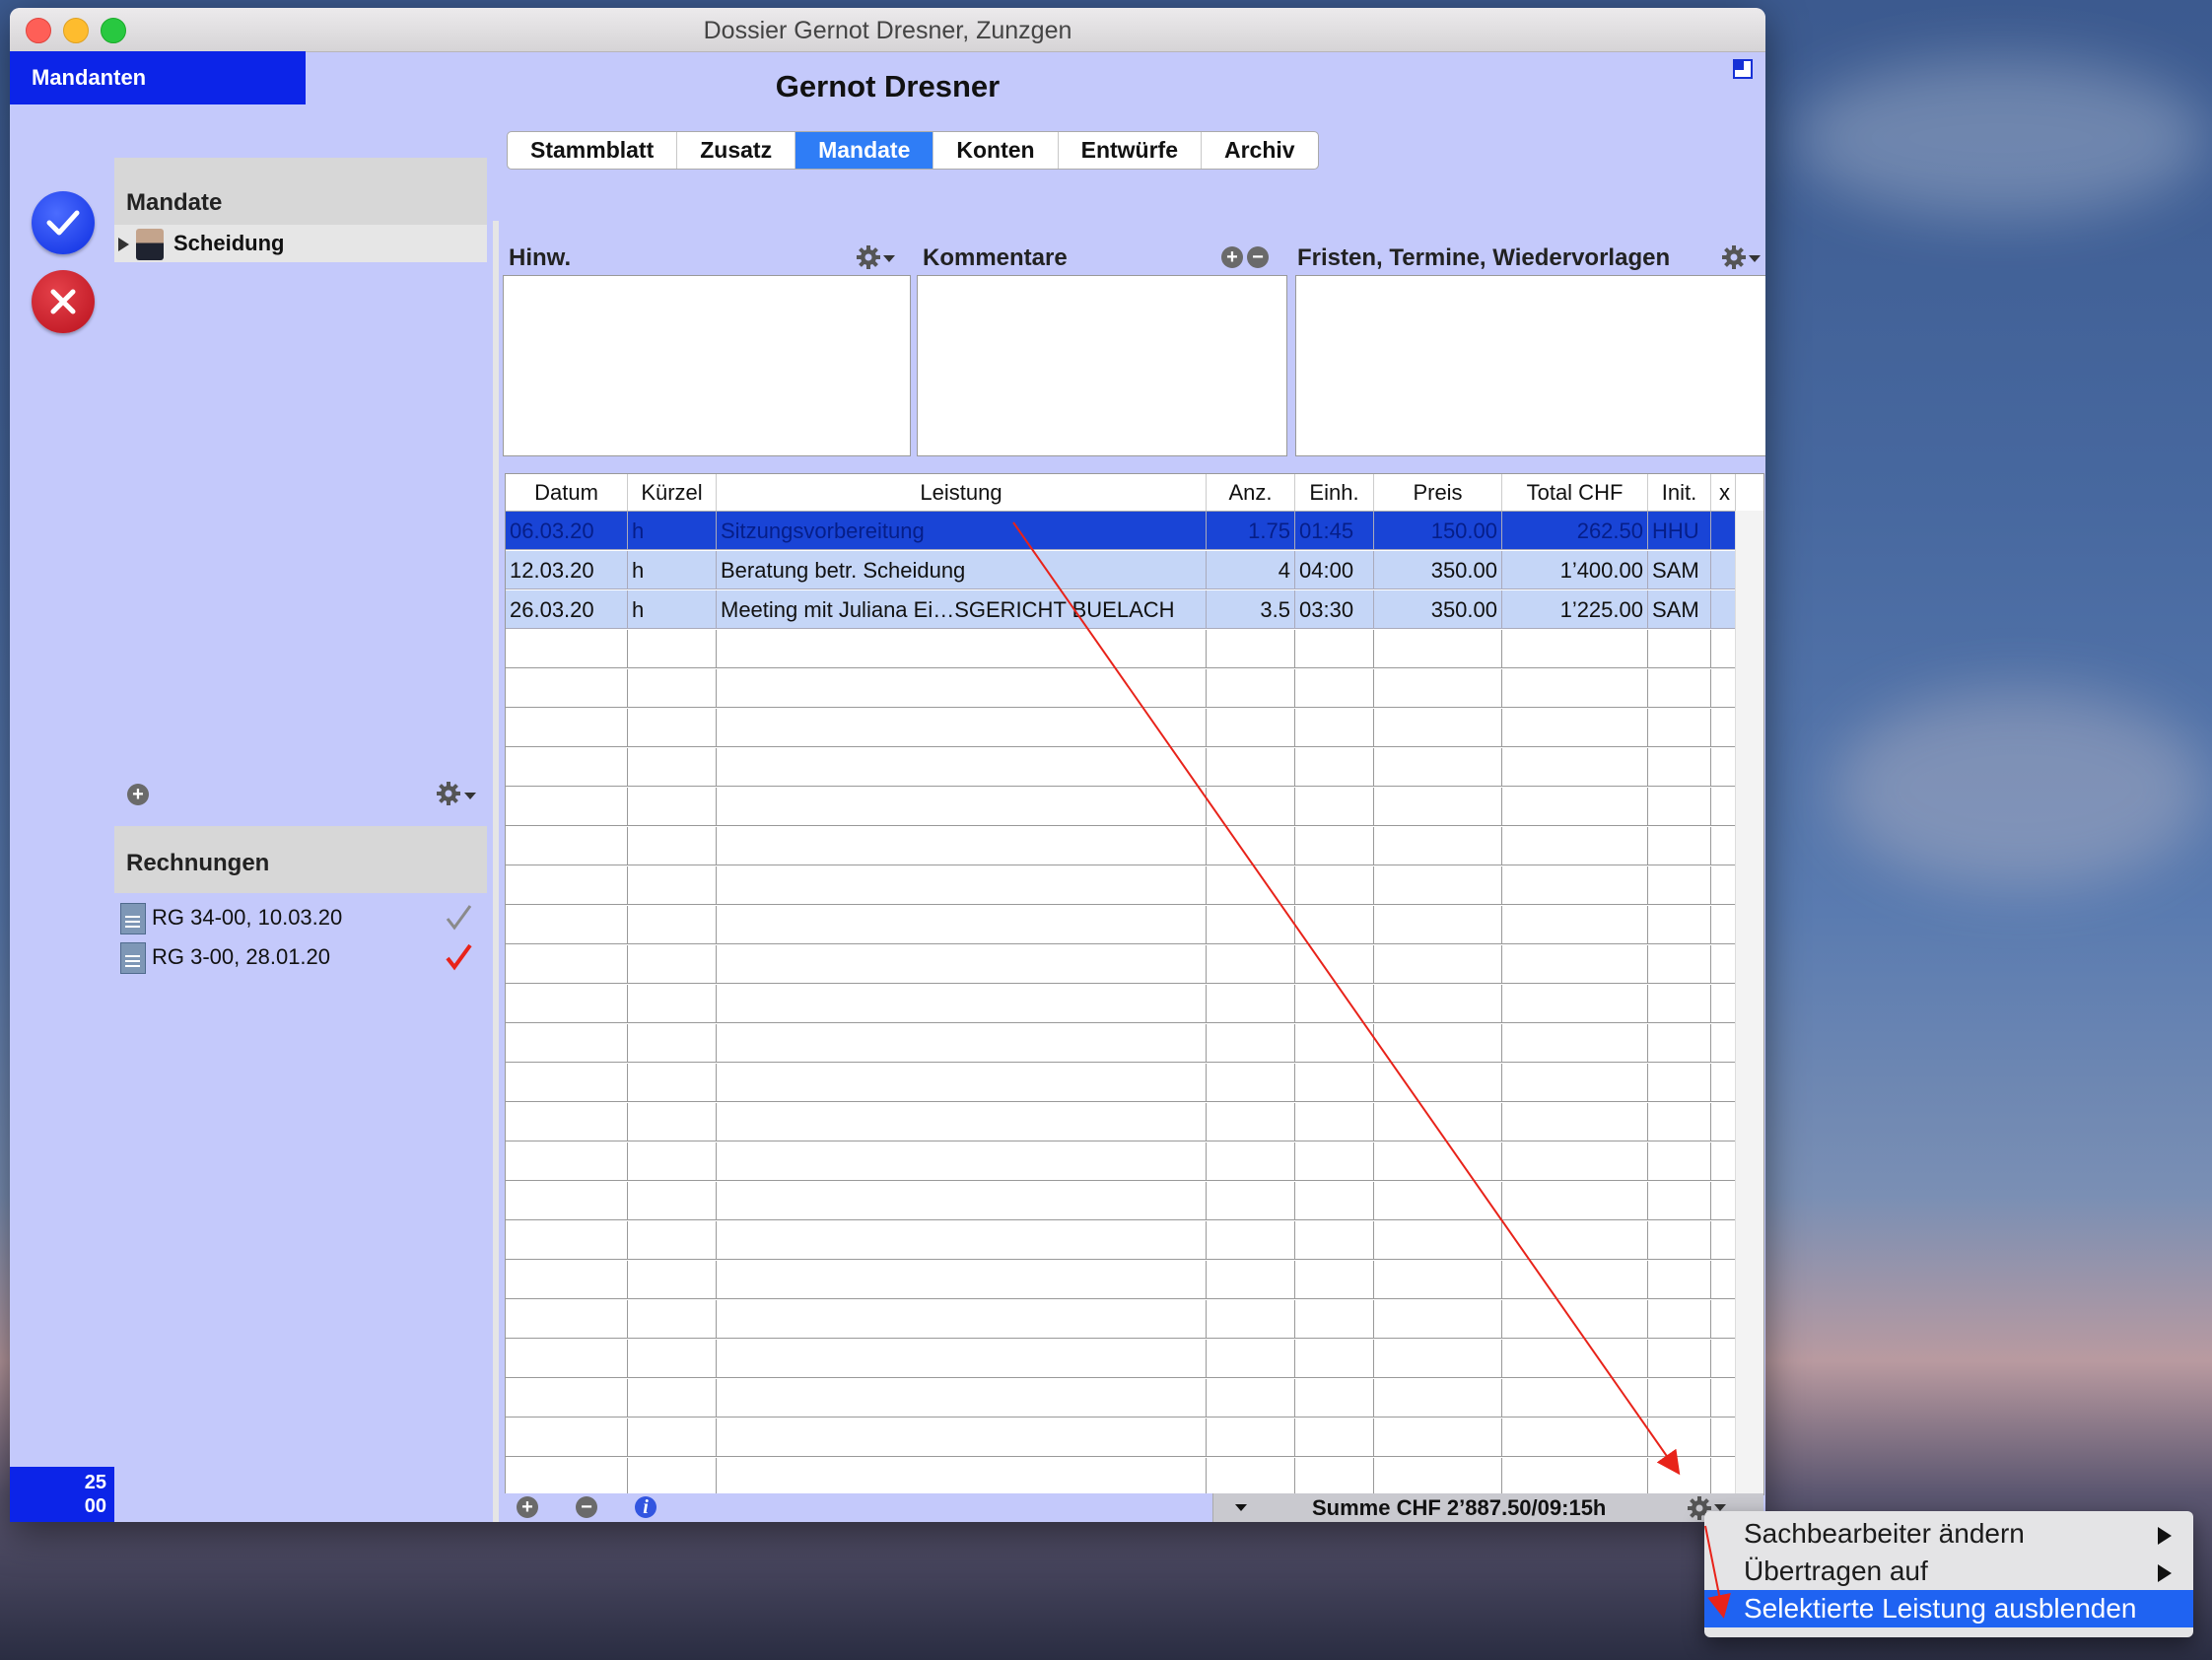 The height and width of the screenshot is (1660, 2212). What do you see at coordinates (672, 492) in the screenshot?
I see `column-header-kuerzel: Kürzel` at bounding box center [672, 492].